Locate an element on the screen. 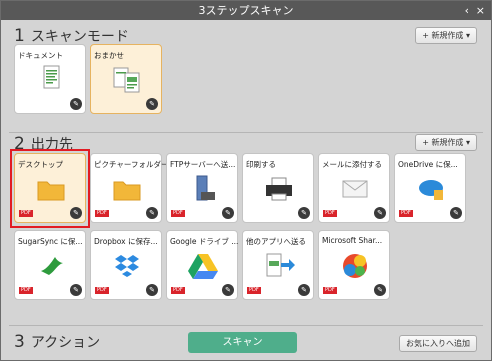 The width and height of the screenshot is (492, 361). destination-dropbox: Dropbox に保存... PDF ✎ is located at coordinates (126, 265).